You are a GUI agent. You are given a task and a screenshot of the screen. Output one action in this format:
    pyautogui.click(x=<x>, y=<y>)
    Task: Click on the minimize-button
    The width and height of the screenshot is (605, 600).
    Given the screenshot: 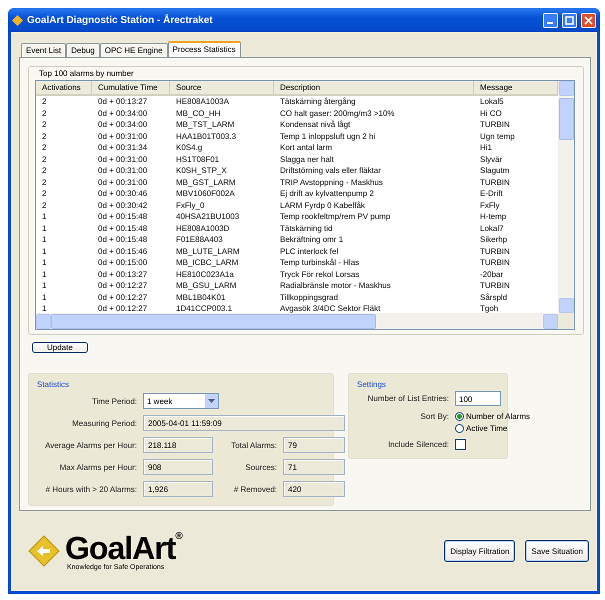 What is the action you would take?
    pyautogui.click(x=550, y=20)
    